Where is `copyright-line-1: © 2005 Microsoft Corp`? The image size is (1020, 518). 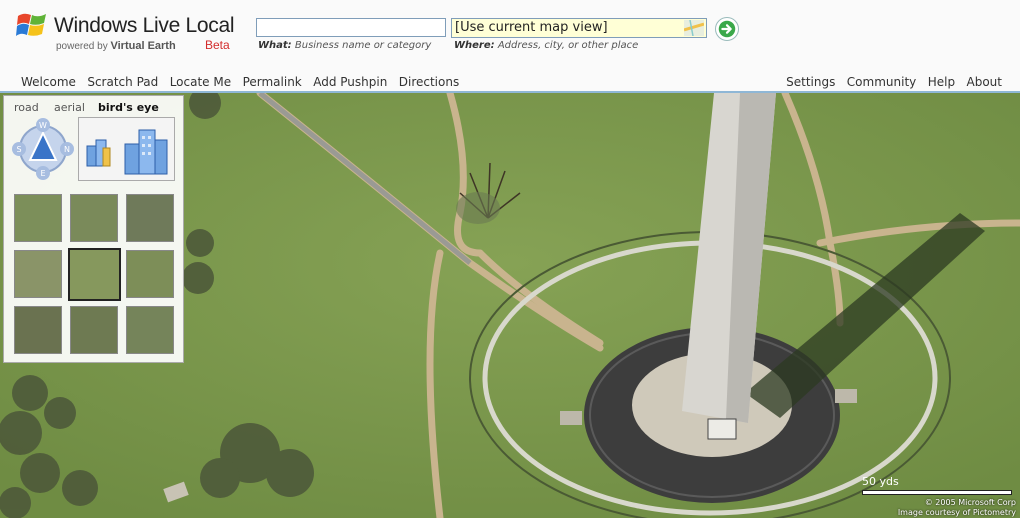
copyright-line-1: © 2005 Microsoft Corp is located at coordinates (970, 502).